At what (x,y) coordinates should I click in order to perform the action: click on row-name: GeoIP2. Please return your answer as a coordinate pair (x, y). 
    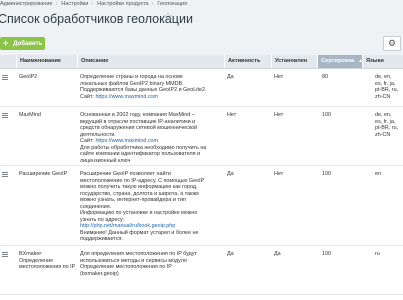
    Looking at the image, I should click on (28, 77).